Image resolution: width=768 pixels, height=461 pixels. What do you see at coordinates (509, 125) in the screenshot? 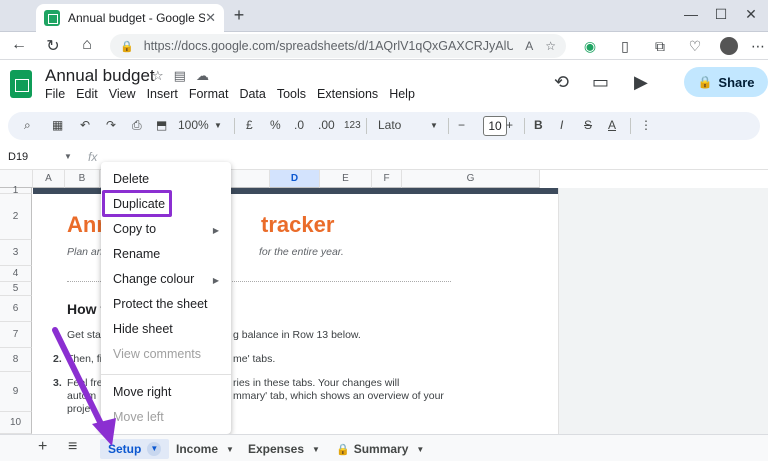
I see `font-size-increase-icon: +` at bounding box center [509, 125].